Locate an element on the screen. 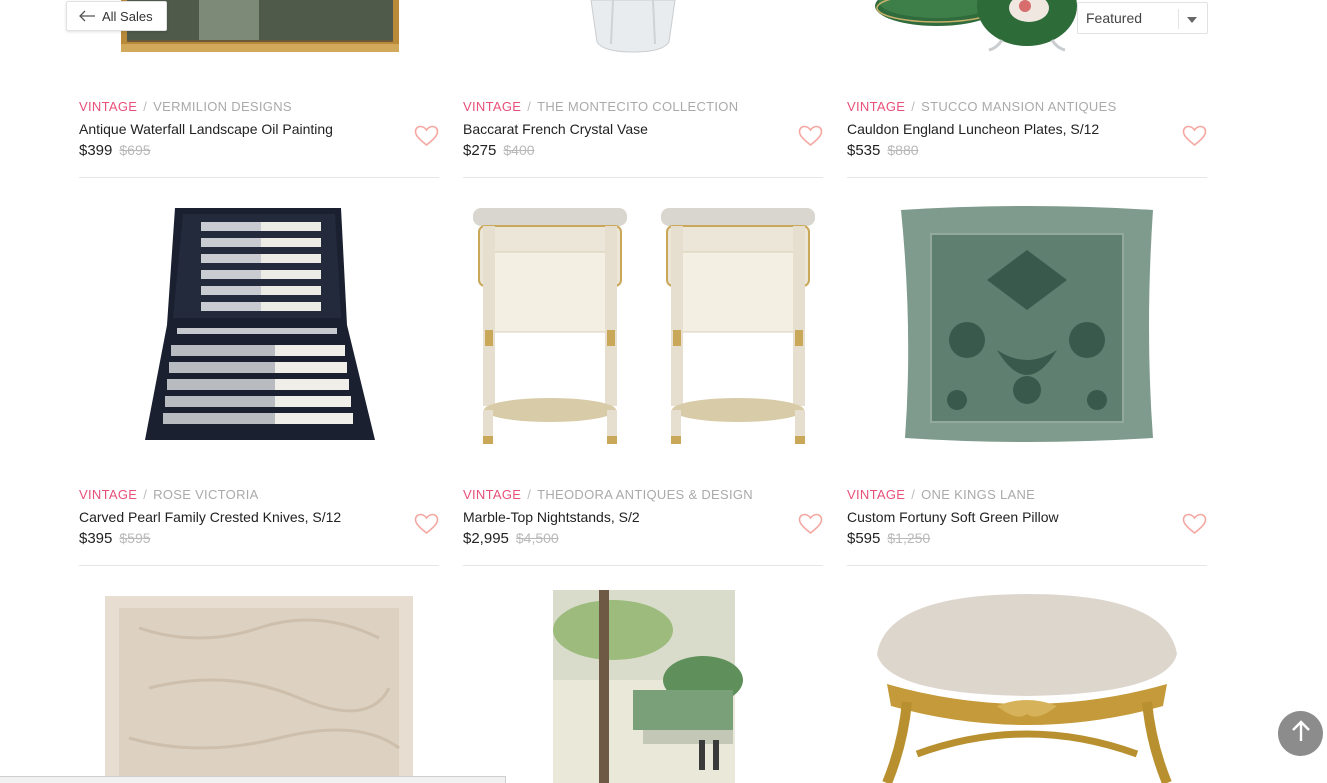 The height and width of the screenshot is (783, 1327). product-tagline: VINTAGE / THEODORA ANTIQUES & DESIGN is located at coordinates (608, 494).